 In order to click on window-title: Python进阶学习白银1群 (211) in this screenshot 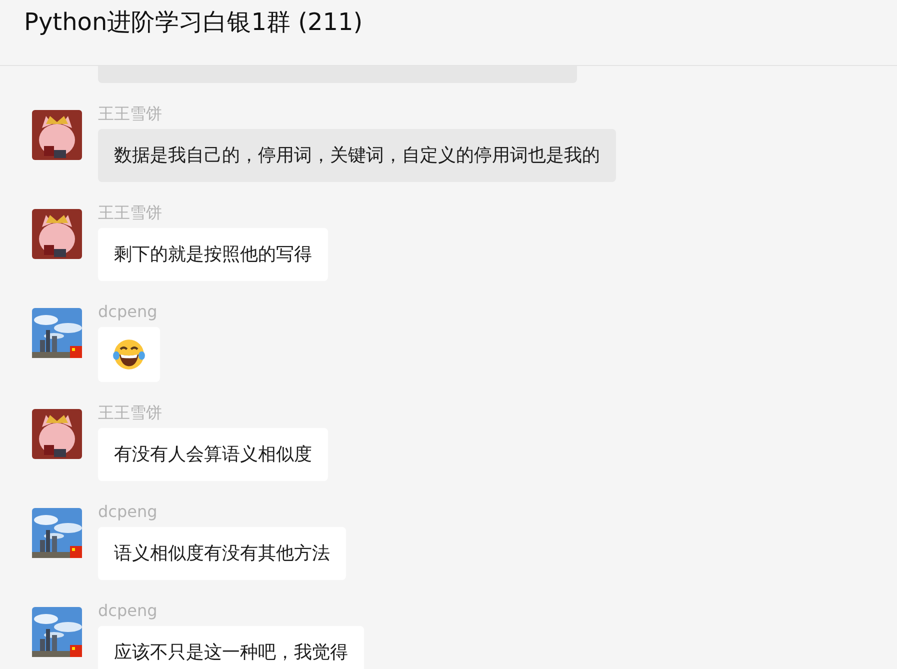, I will do `click(193, 22)`.